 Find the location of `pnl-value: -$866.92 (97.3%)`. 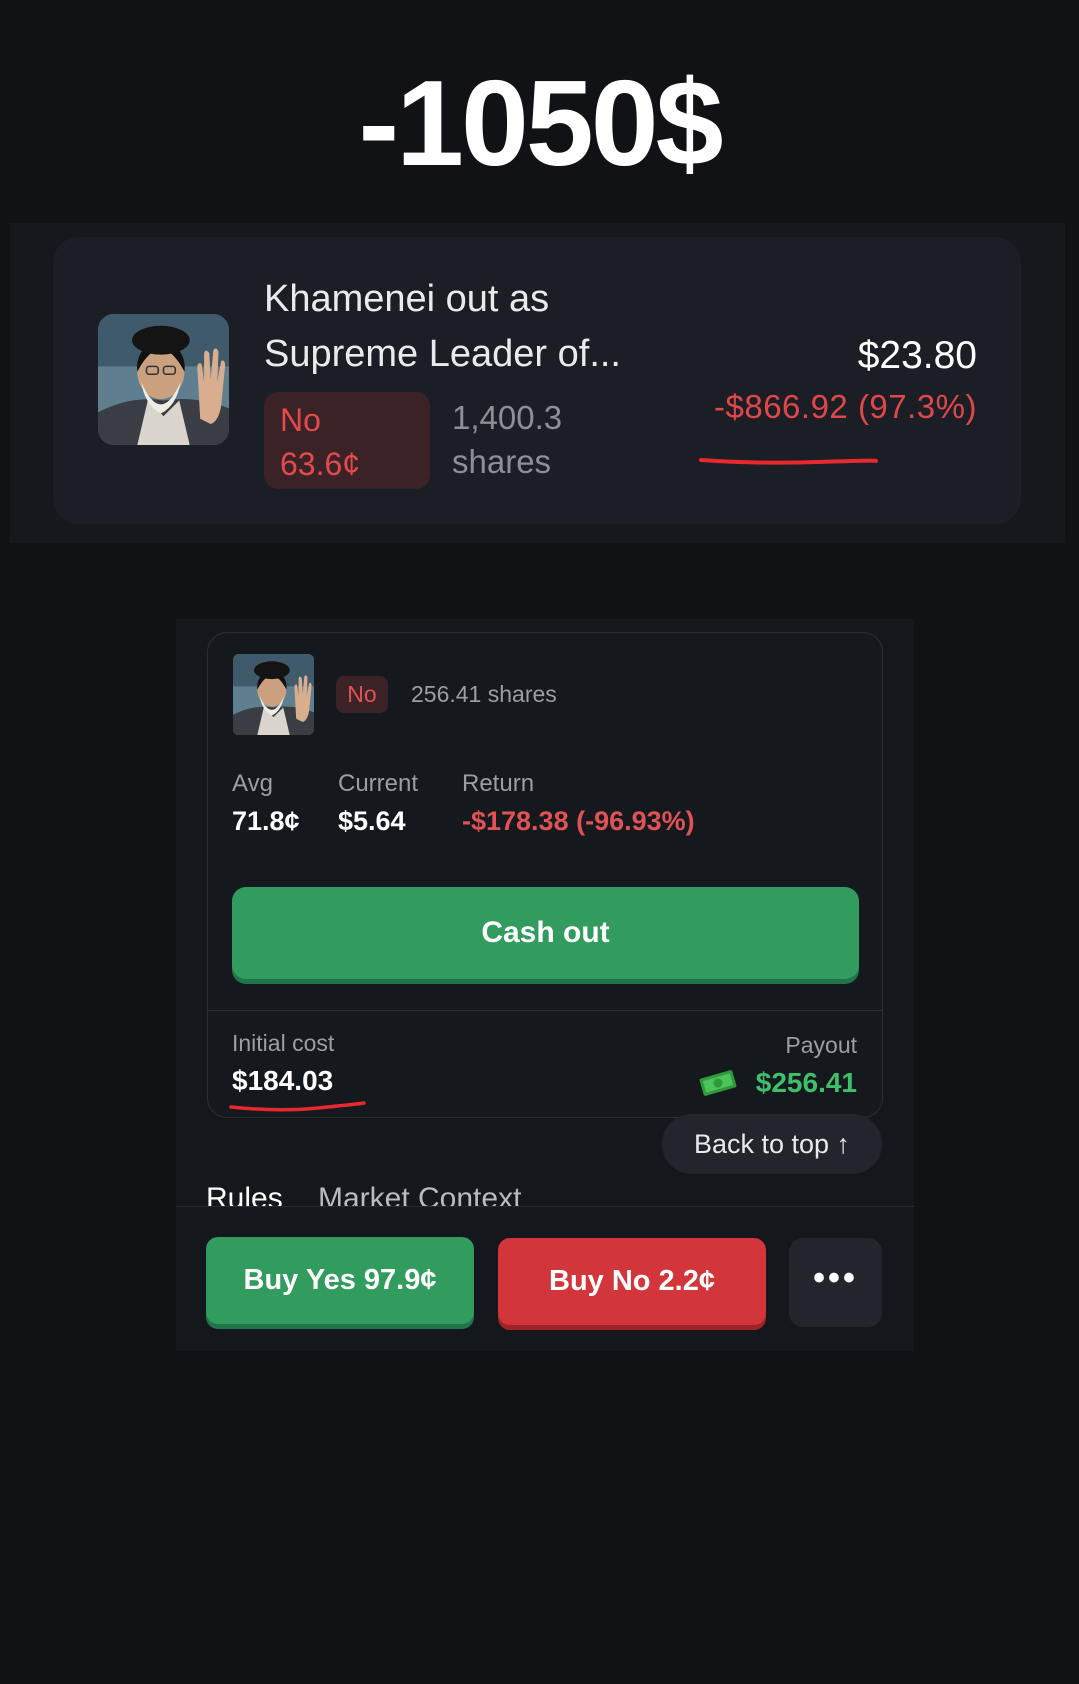

pnl-value: -$866.92 (97.3%) is located at coordinates (845, 406).